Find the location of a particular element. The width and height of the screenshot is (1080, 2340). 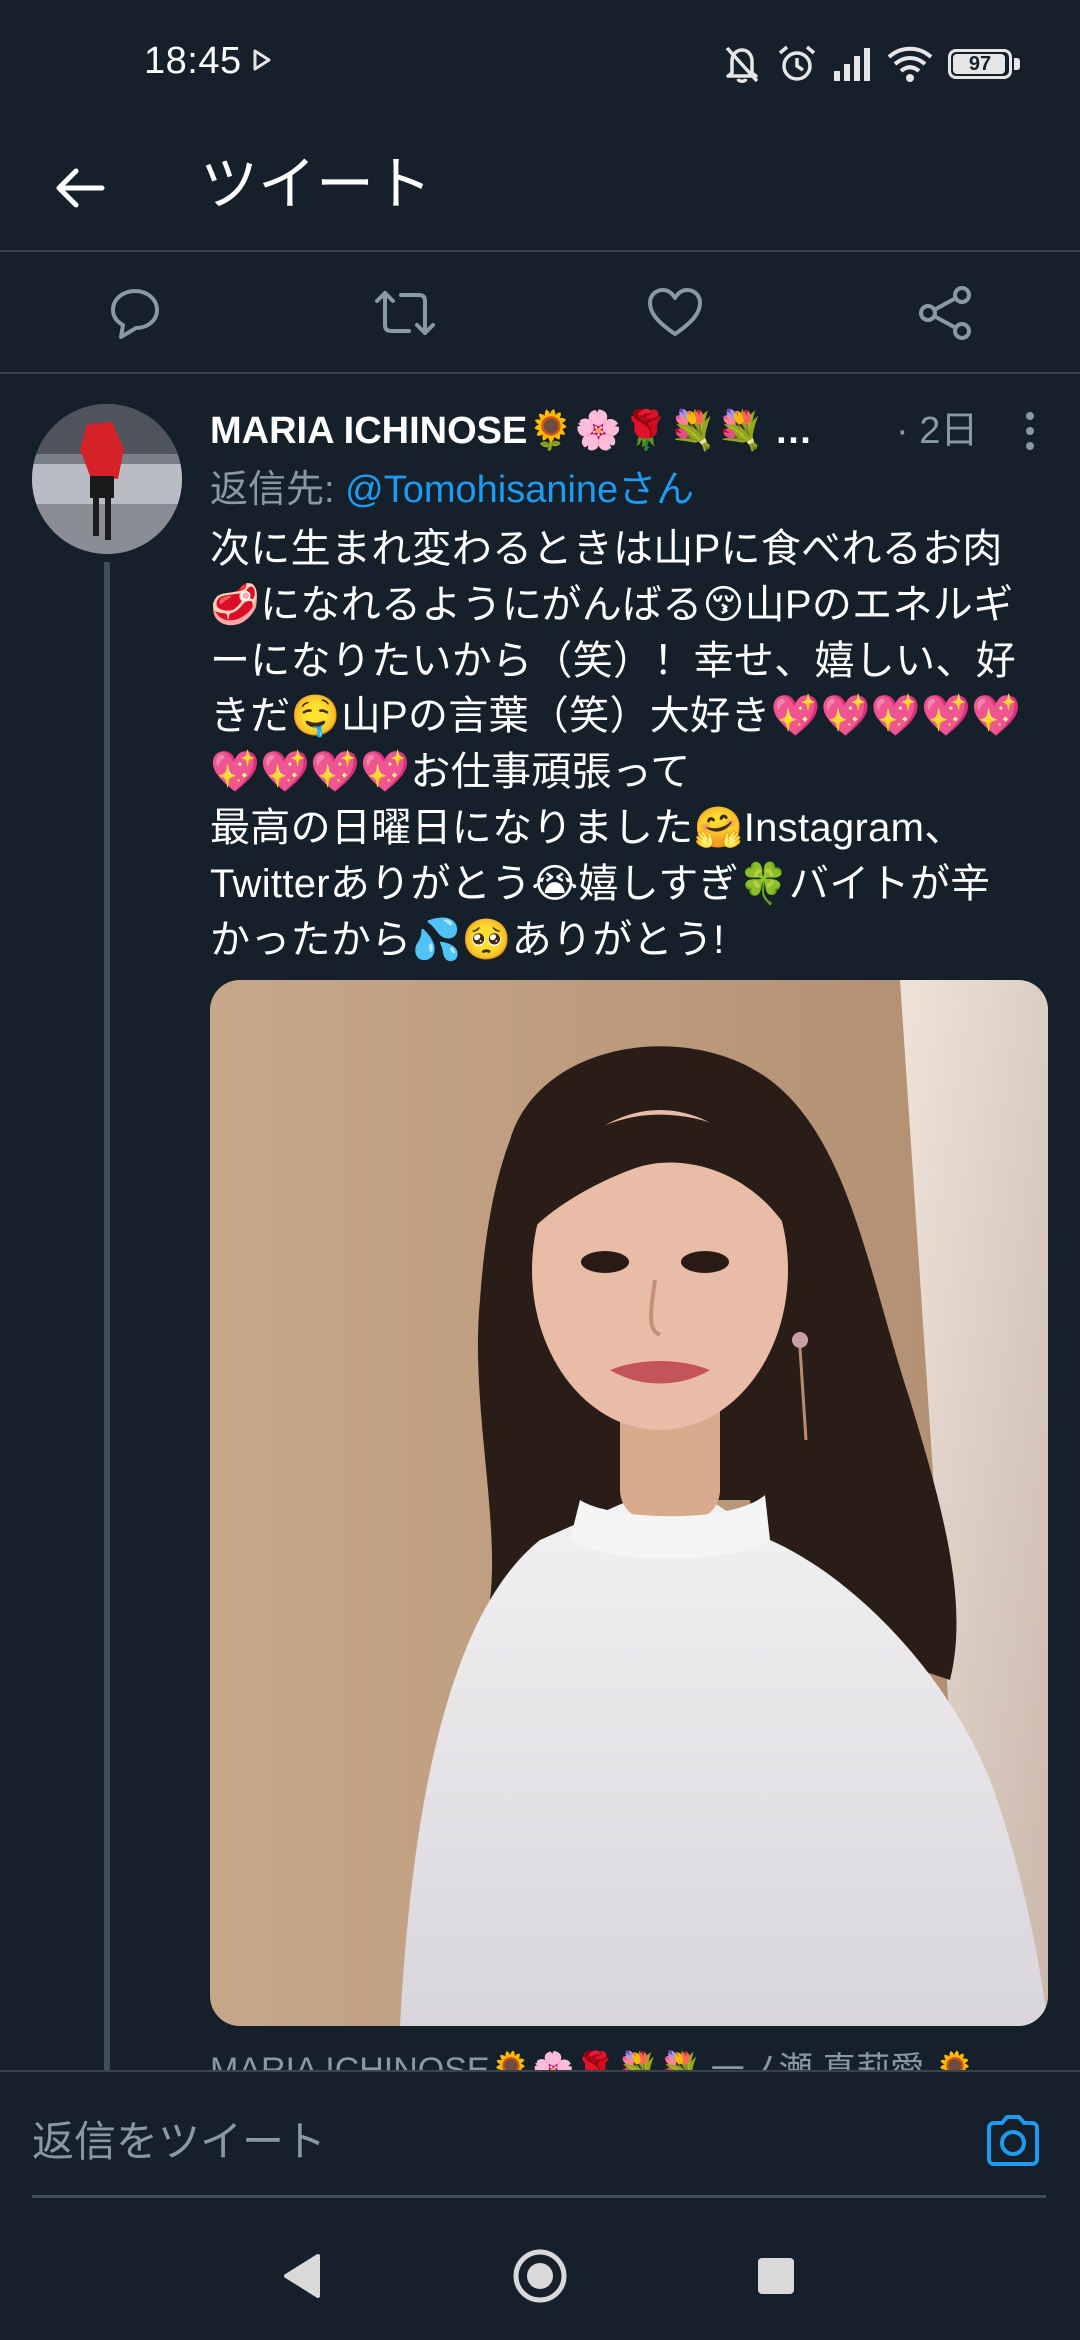

reply-to-label: 返信先: is located at coordinates (278, 490).